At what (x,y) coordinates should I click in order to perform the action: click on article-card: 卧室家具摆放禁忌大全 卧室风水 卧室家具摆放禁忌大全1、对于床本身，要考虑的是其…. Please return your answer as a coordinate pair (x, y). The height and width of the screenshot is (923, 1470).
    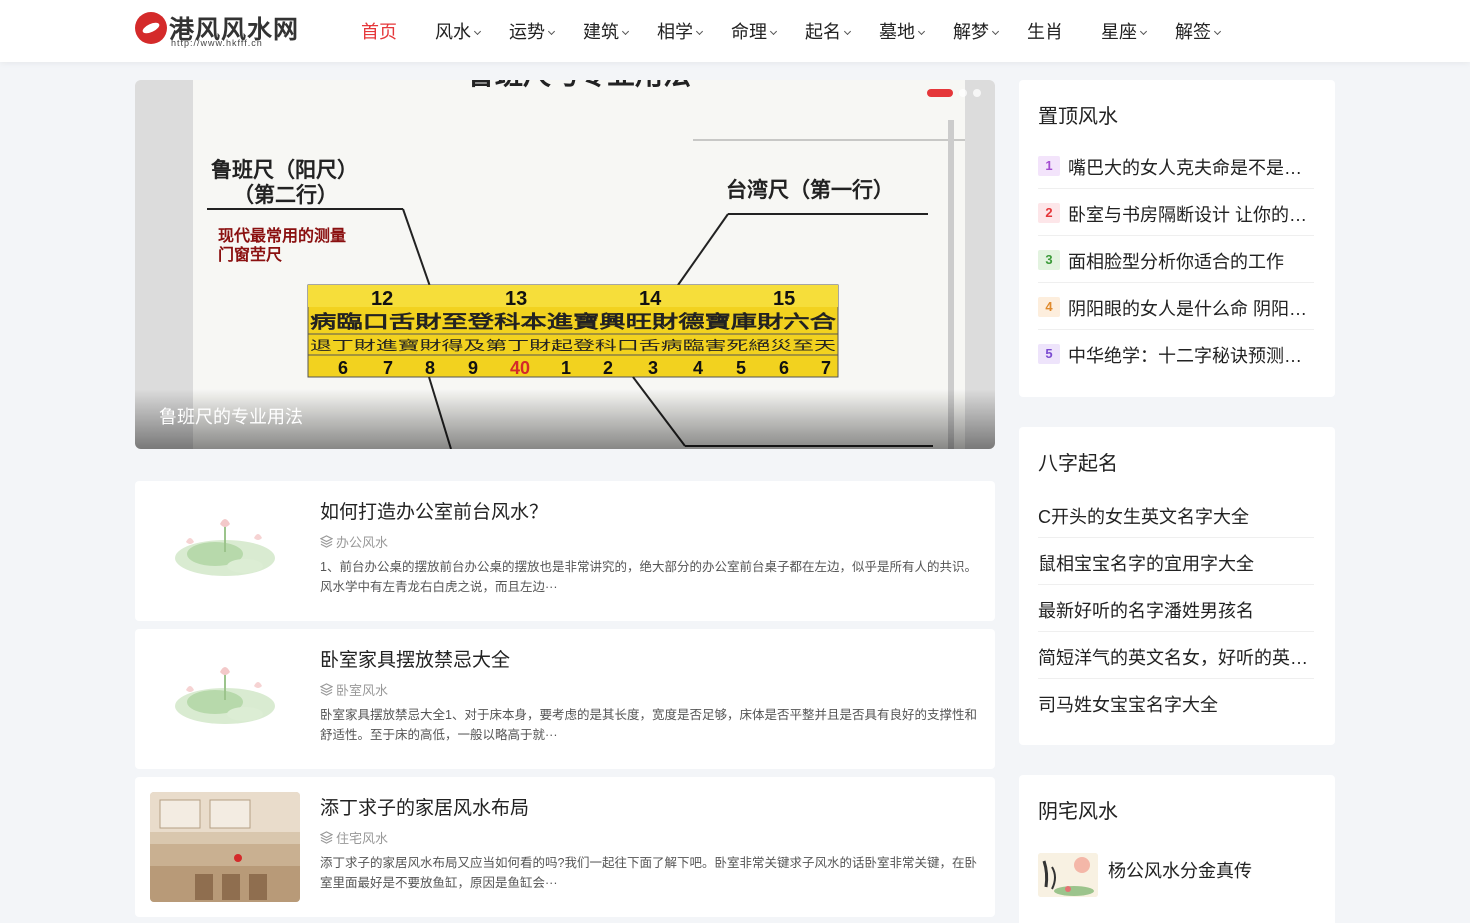
    Looking at the image, I should click on (565, 699).